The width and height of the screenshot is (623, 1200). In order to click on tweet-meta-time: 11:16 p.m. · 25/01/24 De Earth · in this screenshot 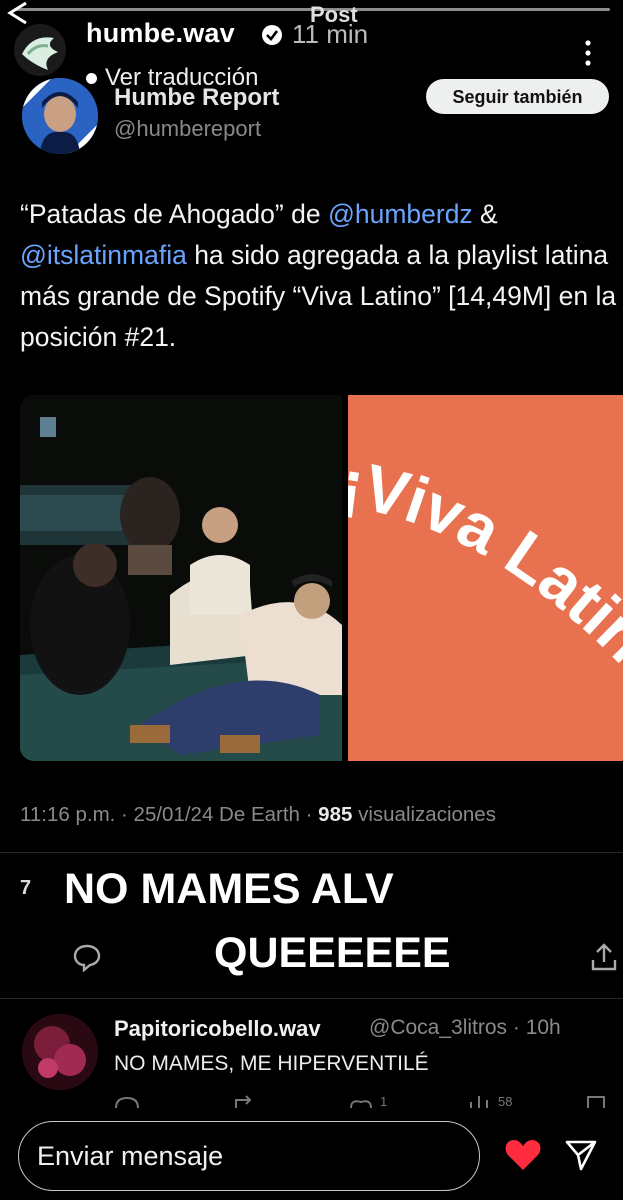, I will do `click(169, 814)`.